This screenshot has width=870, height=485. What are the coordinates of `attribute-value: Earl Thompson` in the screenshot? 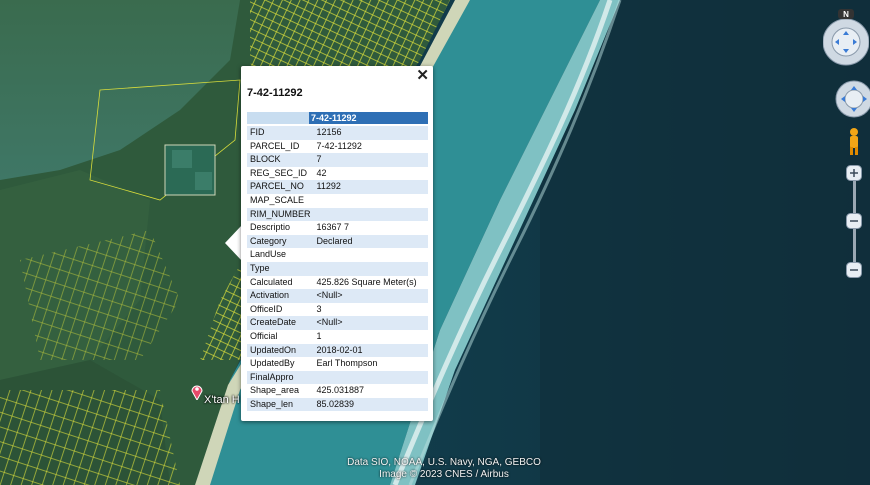 It's located at (370, 364).